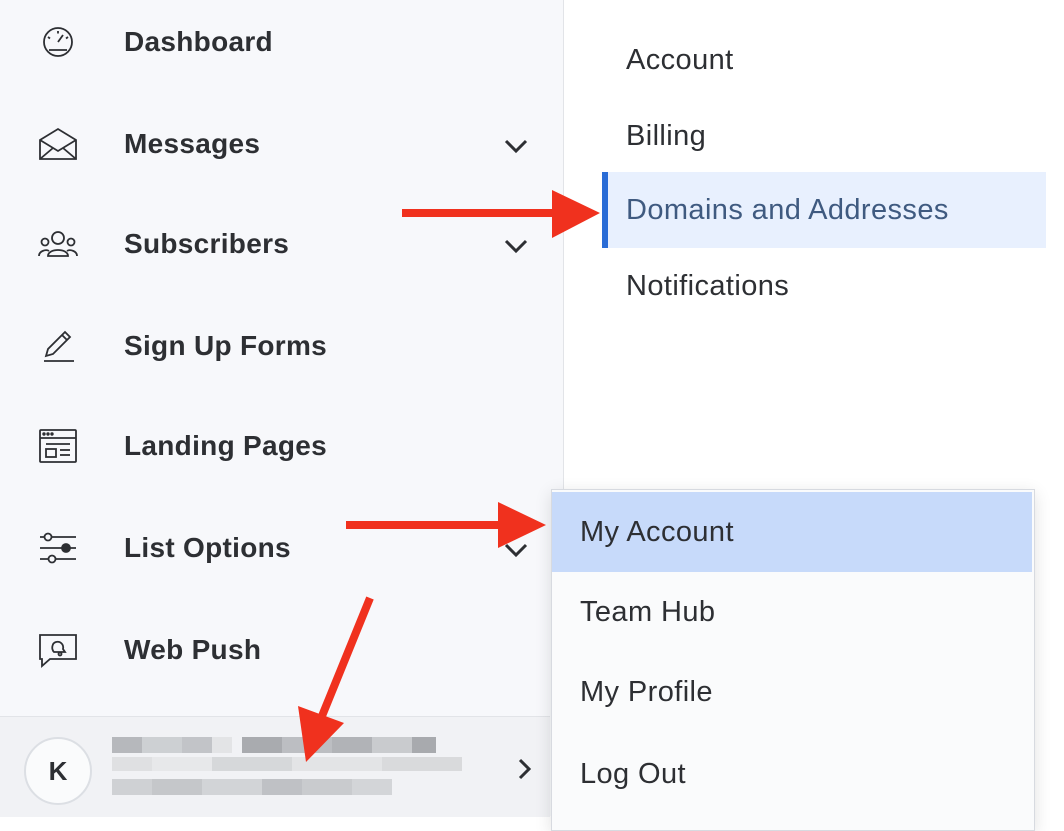 The width and height of the screenshot is (1064, 831). I want to click on sliders-icon, so click(58, 548).